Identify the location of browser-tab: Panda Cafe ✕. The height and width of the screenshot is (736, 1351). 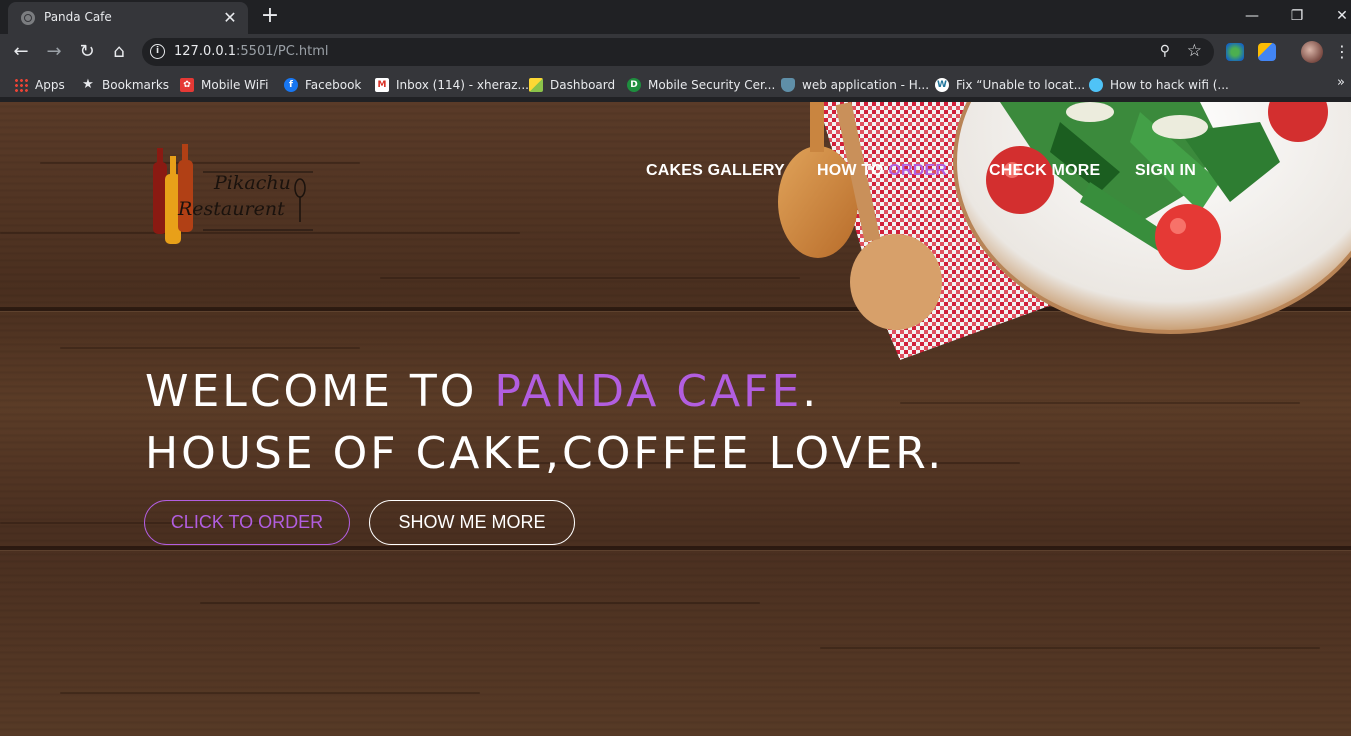
(128, 18).